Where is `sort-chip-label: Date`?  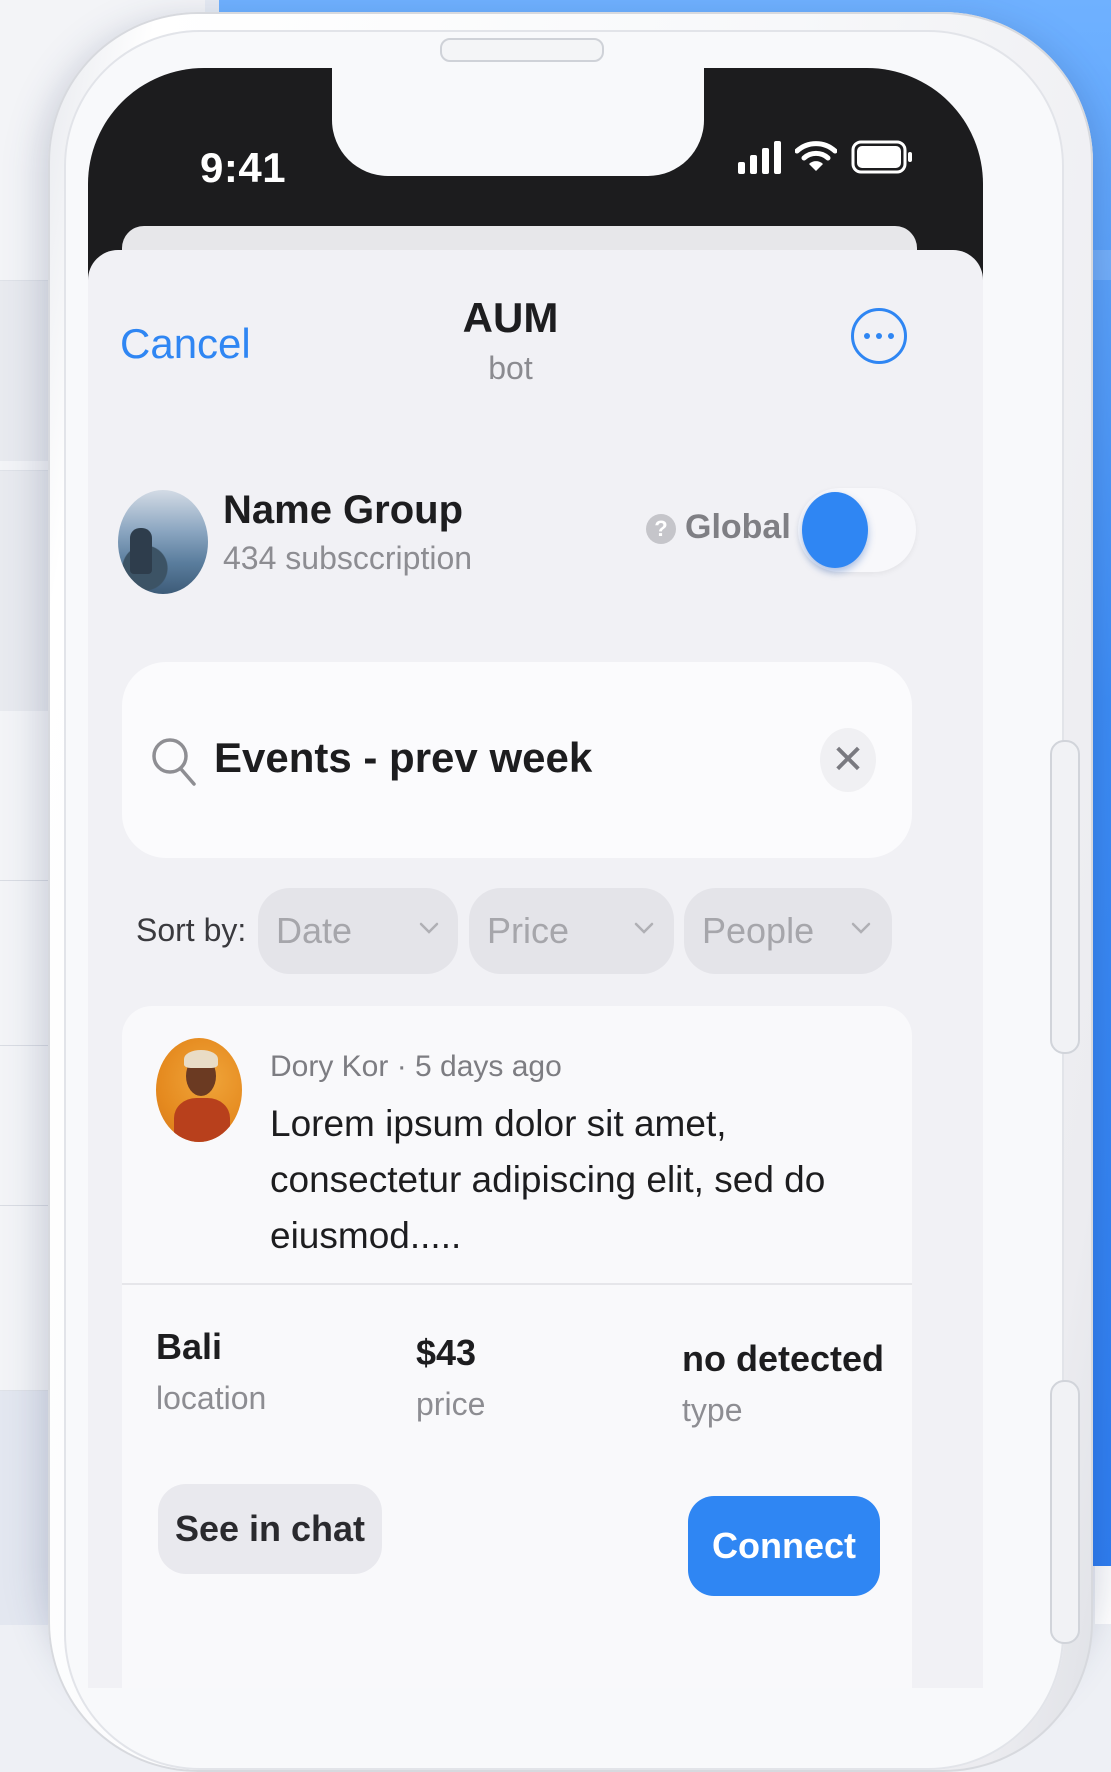
sort-chip-label: Date is located at coordinates (314, 930).